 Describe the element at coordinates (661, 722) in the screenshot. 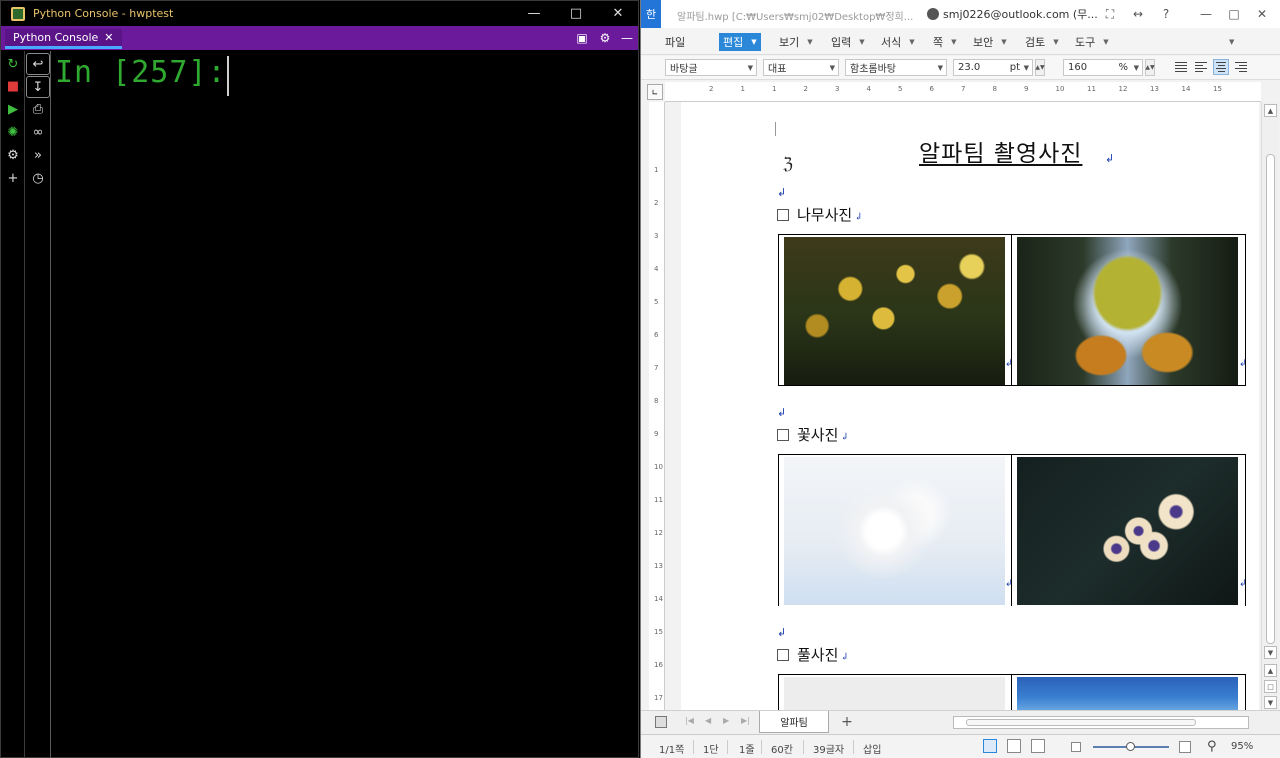

I see `sheet-list-icon` at that location.